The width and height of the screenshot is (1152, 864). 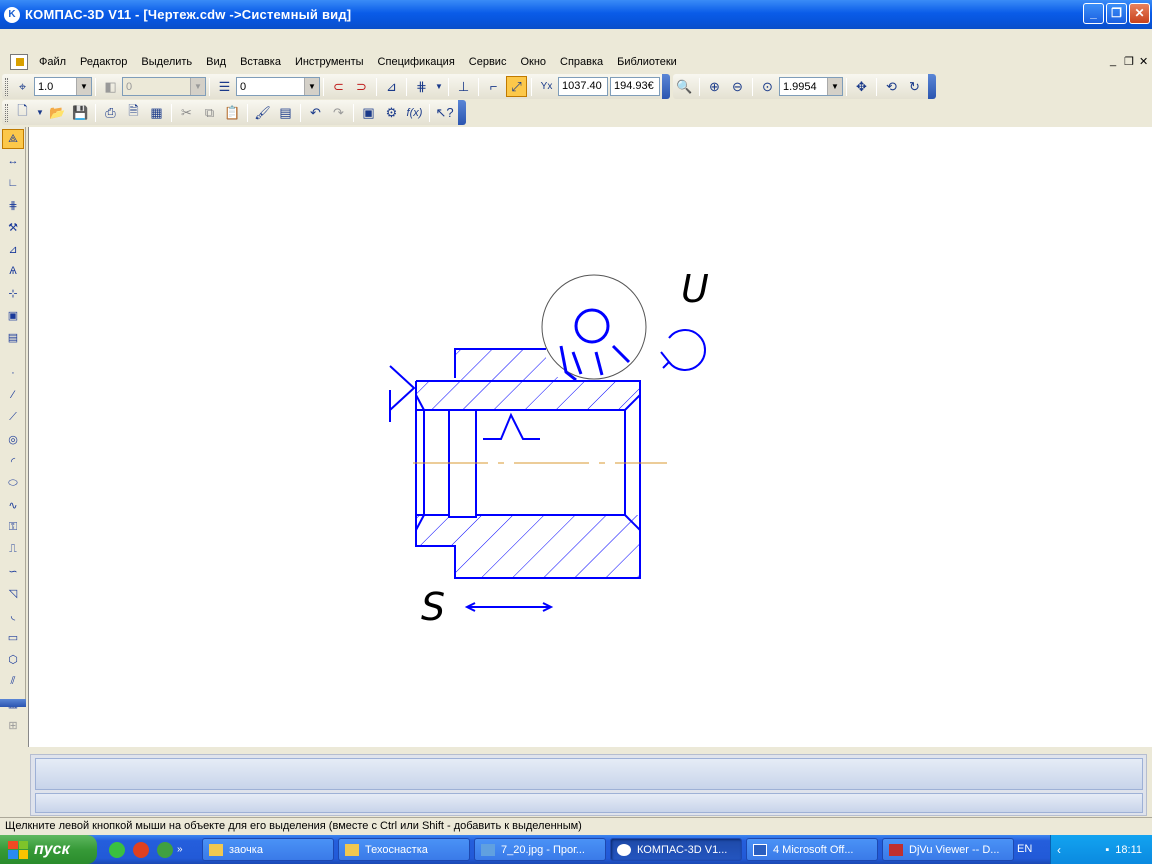 I want to click on editing-panel-icon: ⋕, so click(x=13, y=205).